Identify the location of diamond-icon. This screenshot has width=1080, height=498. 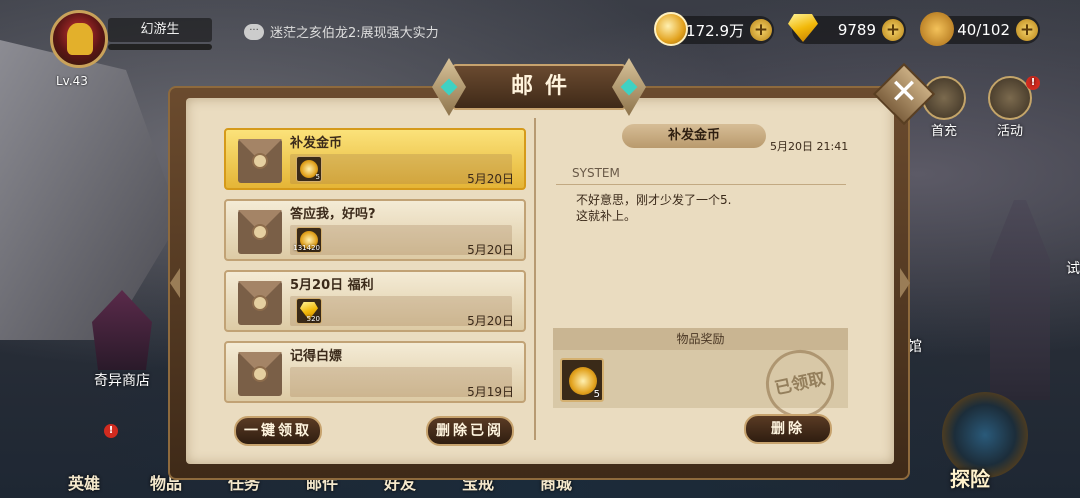
(803, 29).